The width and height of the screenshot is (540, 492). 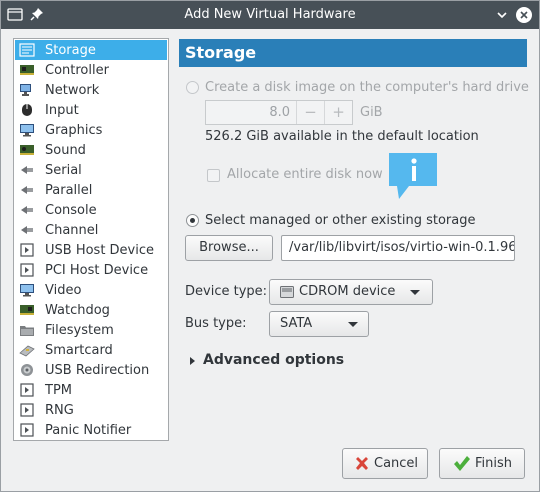 What do you see at coordinates (310, 112) in the screenshot?
I see `decrease-size-button: −` at bounding box center [310, 112].